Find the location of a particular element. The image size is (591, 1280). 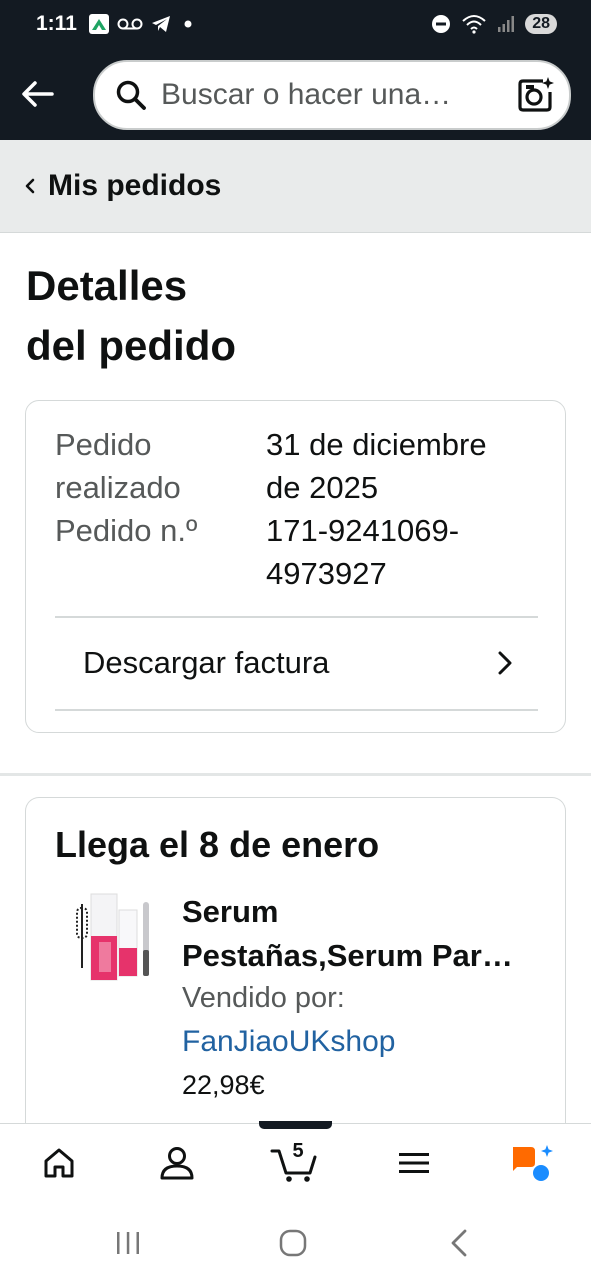

seller-link: FanJiaoUKshop is located at coordinates (288, 1042).